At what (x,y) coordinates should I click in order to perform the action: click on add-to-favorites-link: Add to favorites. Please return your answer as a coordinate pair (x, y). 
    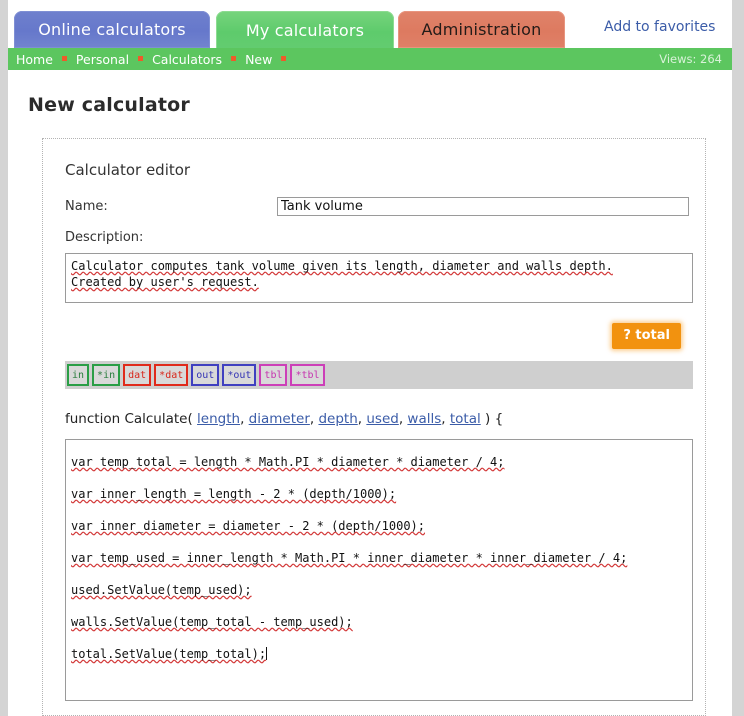
    Looking at the image, I should click on (659, 27).